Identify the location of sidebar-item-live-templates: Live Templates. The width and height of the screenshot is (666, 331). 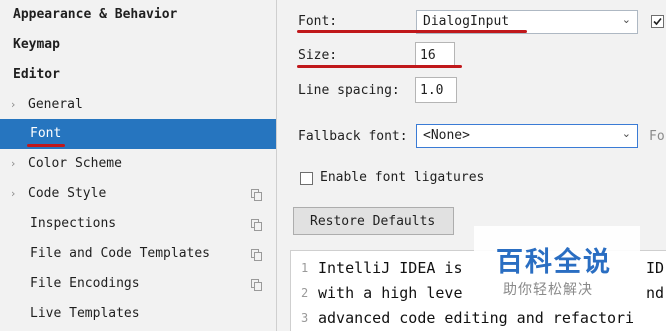
(138, 314).